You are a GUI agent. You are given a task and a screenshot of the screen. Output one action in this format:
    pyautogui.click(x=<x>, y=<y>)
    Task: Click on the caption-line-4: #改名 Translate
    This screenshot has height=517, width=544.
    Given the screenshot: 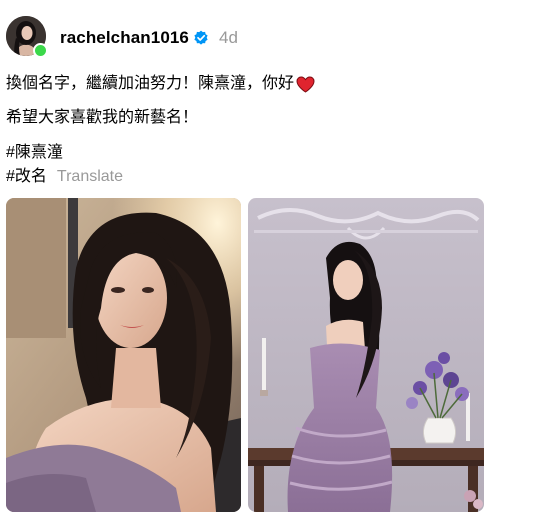 What is the action you would take?
    pyautogui.click(x=64, y=177)
    